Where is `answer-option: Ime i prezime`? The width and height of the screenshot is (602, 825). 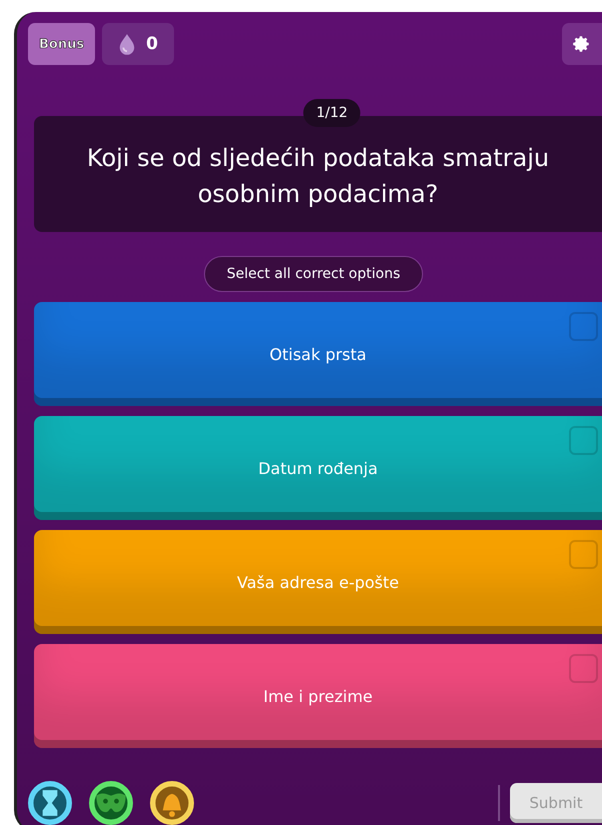
answer-option: Ime i prezime is located at coordinates (318, 696).